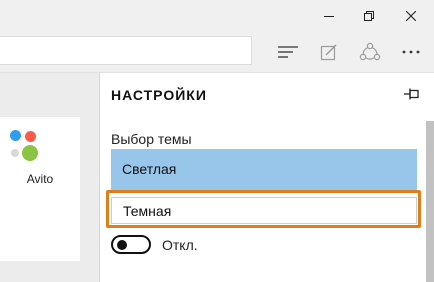  I want to click on theme-label: Выбор темы, so click(151, 139).